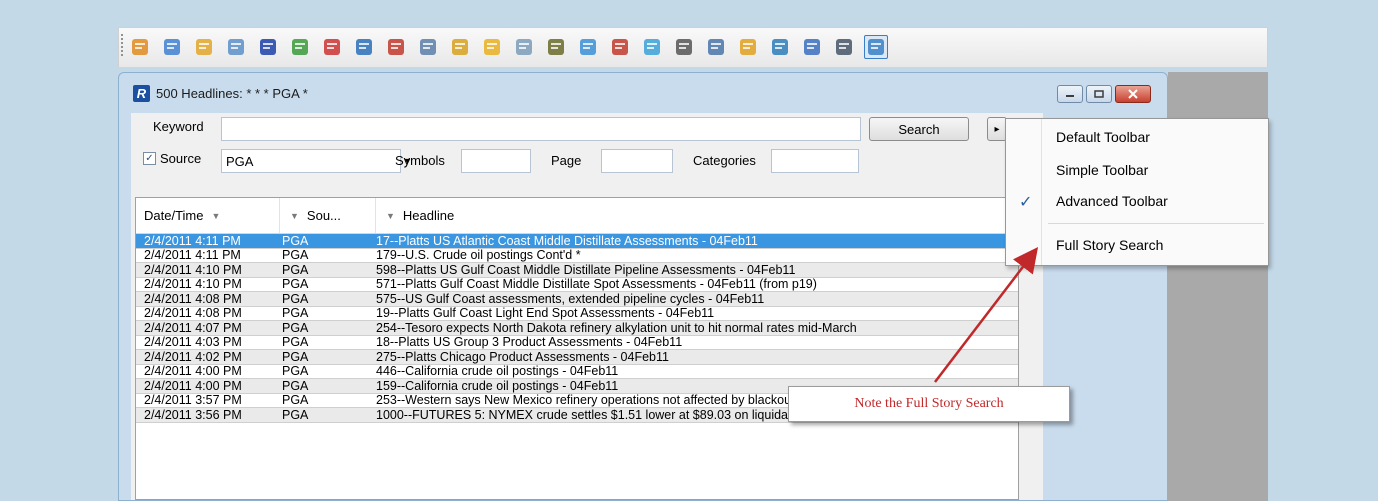 This screenshot has width=1378, height=501. Describe the element at coordinates (460, 47) in the screenshot. I see `calendar-icon` at that location.